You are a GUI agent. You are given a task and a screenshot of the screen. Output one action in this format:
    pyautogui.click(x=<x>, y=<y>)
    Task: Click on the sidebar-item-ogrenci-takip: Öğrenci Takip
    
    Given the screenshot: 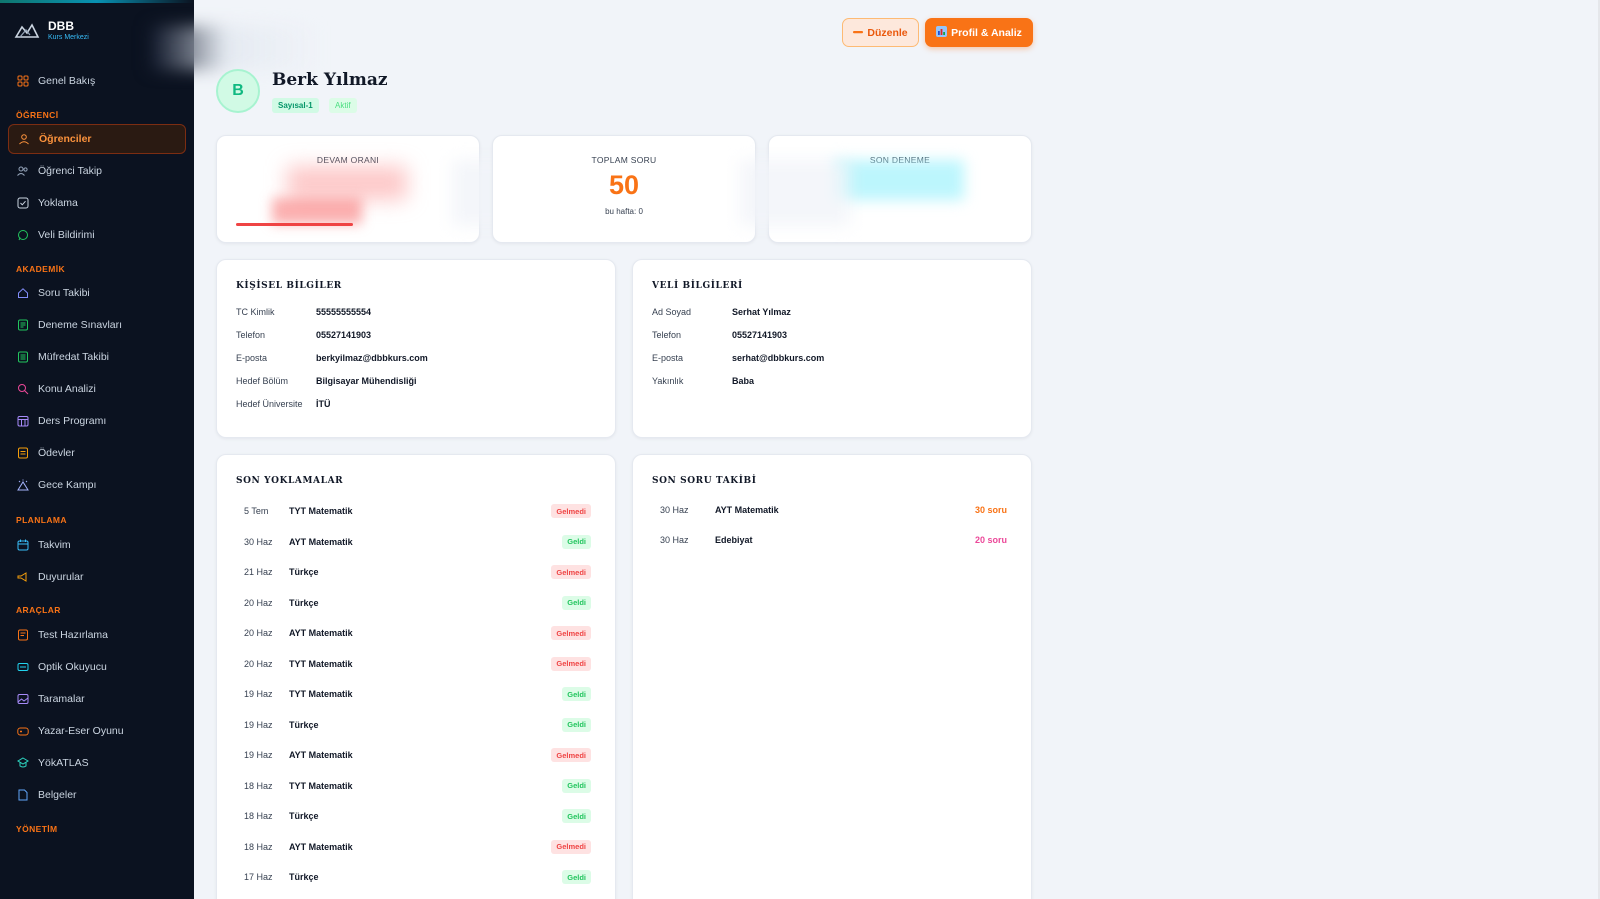 What is the action you would take?
    pyautogui.click(x=97, y=171)
    